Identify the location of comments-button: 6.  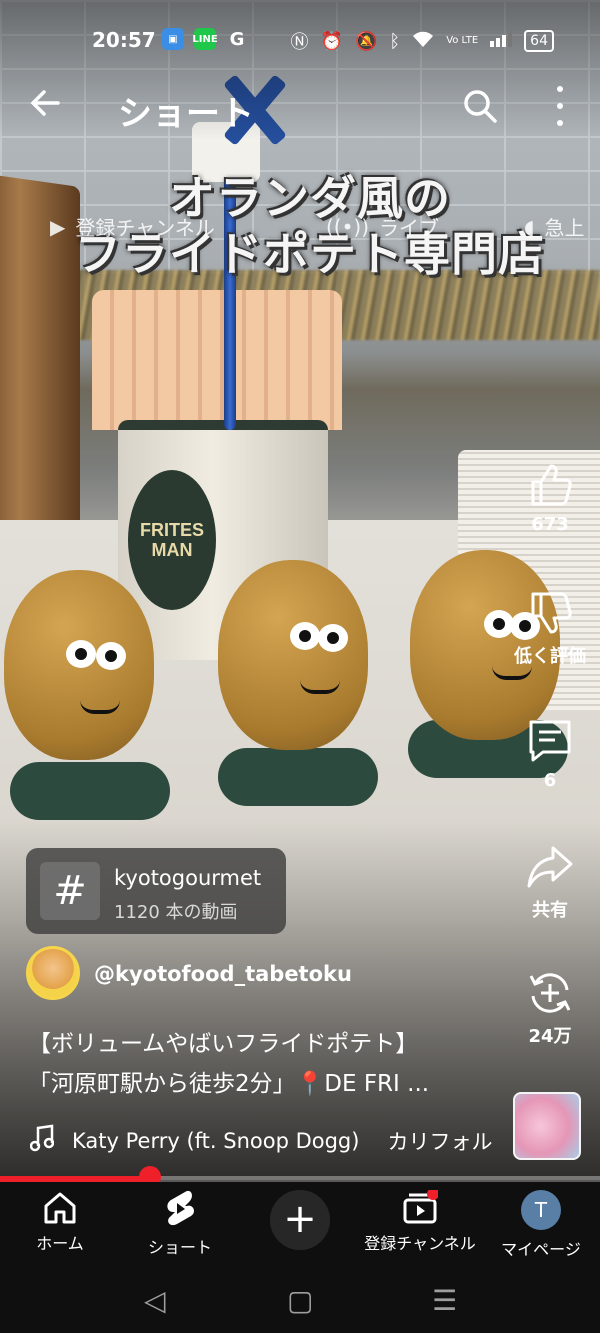
(550, 754).